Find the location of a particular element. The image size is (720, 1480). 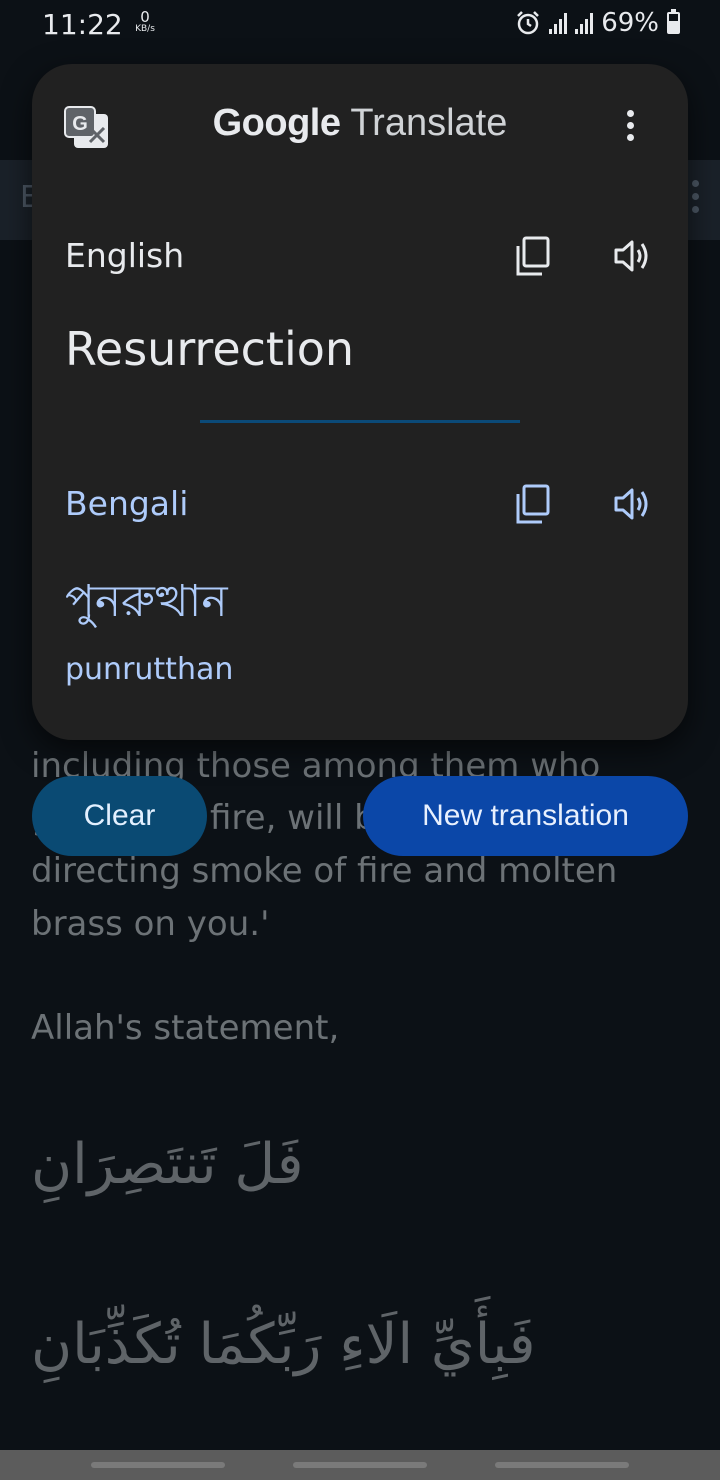

background-statement: Allah's statement, is located at coordinates (185, 1028).